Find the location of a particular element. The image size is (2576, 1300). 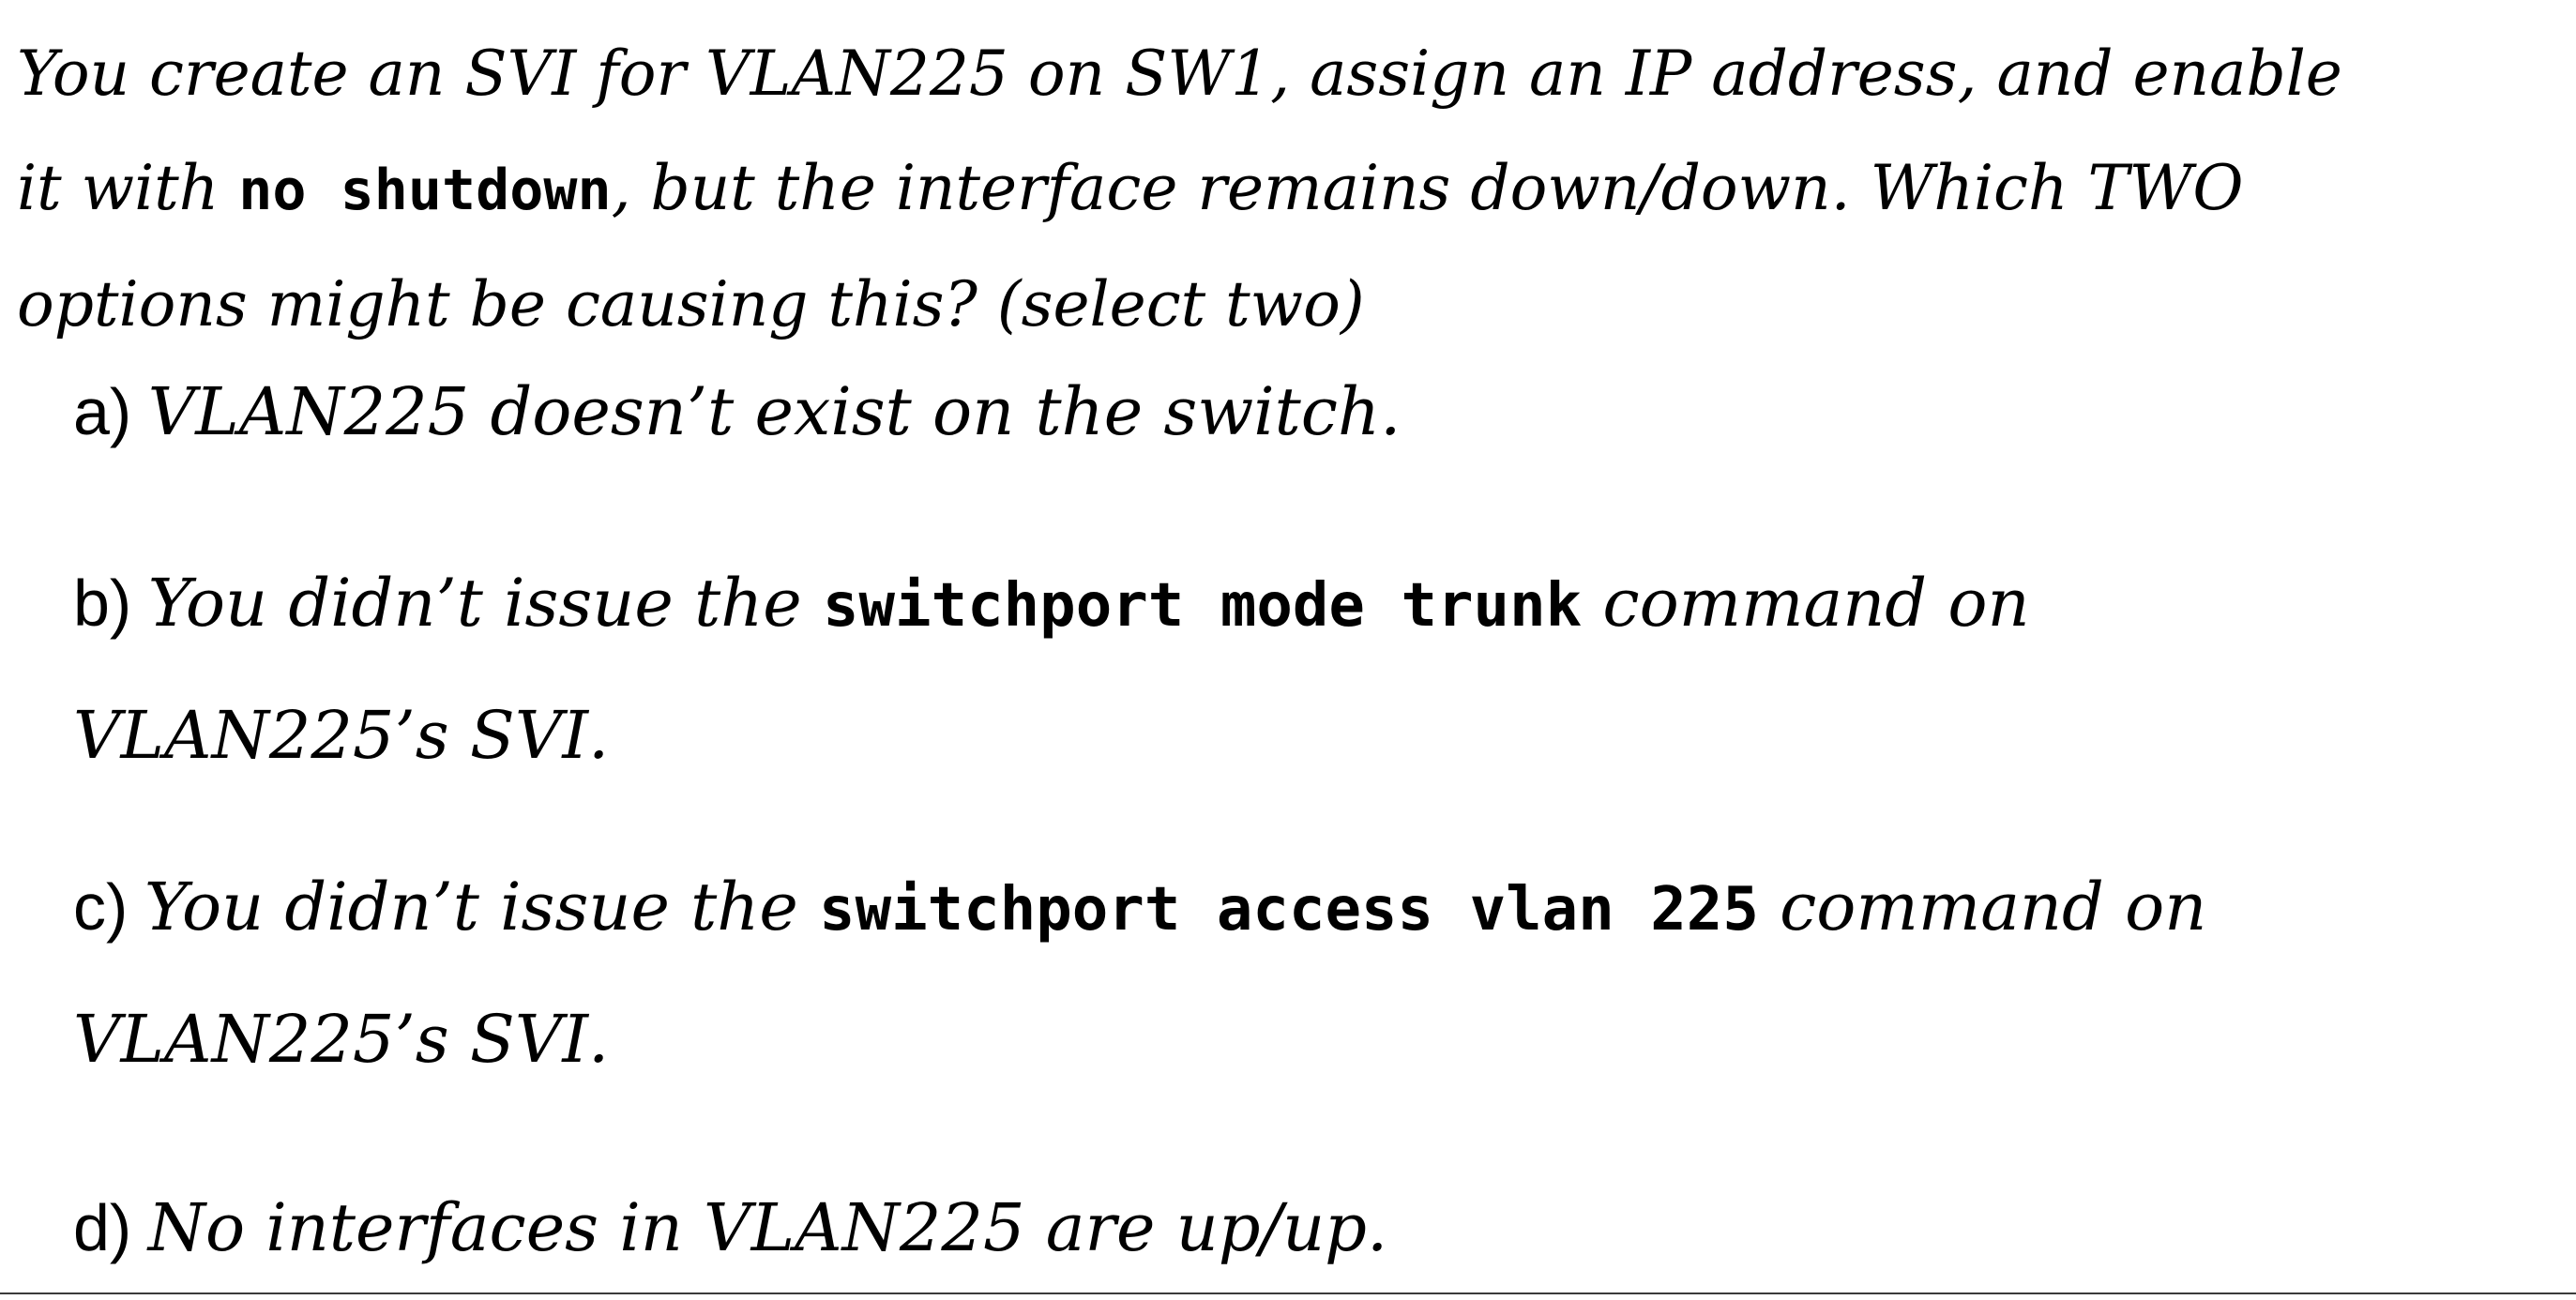

option-c-post: command on is located at coordinates (1982, 907).